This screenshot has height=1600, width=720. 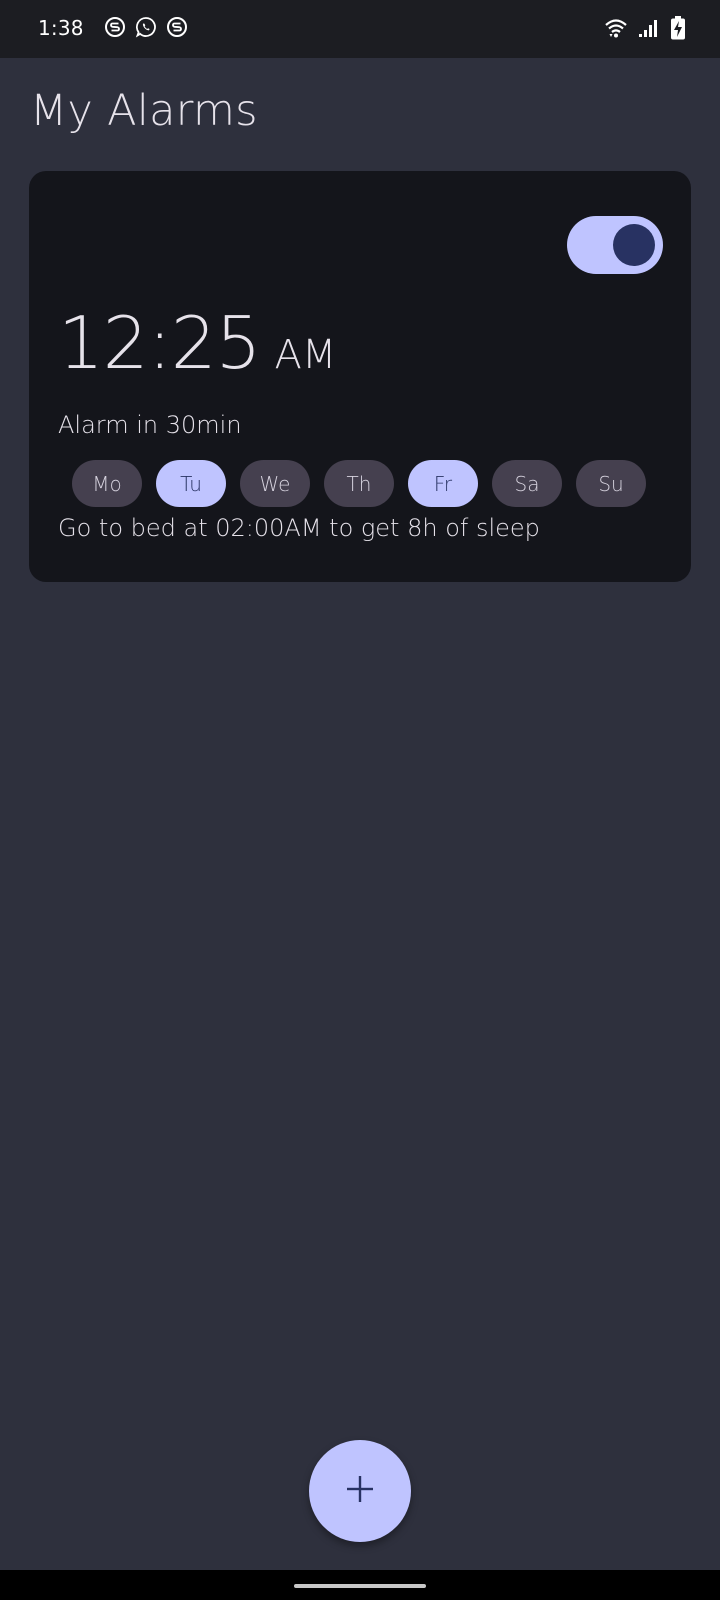 What do you see at coordinates (107, 483) in the screenshot?
I see `day-chip-mo: Mo` at bounding box center [107, 483].